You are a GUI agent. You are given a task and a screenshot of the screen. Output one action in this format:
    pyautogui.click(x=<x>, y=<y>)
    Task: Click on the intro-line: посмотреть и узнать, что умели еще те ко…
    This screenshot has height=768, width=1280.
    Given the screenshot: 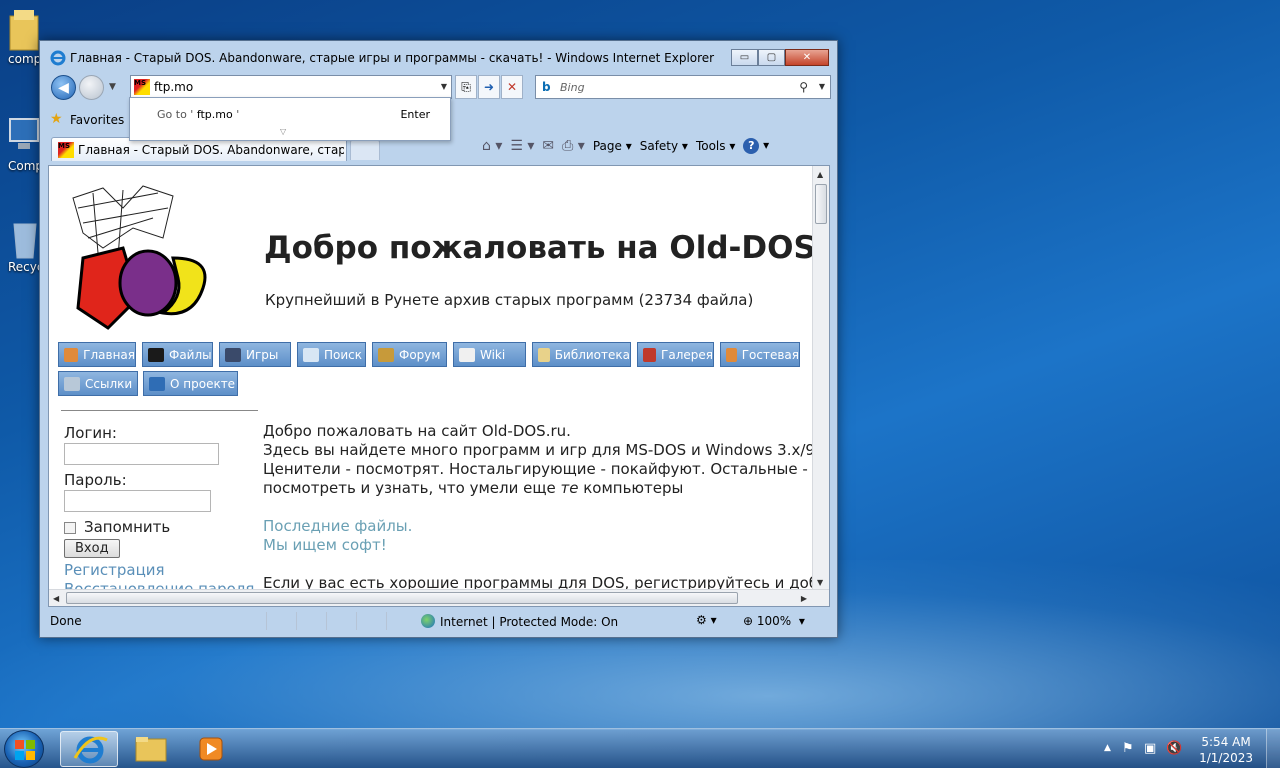 What is the action you would take?
    pyautogui.click(x=546, y=488)
    